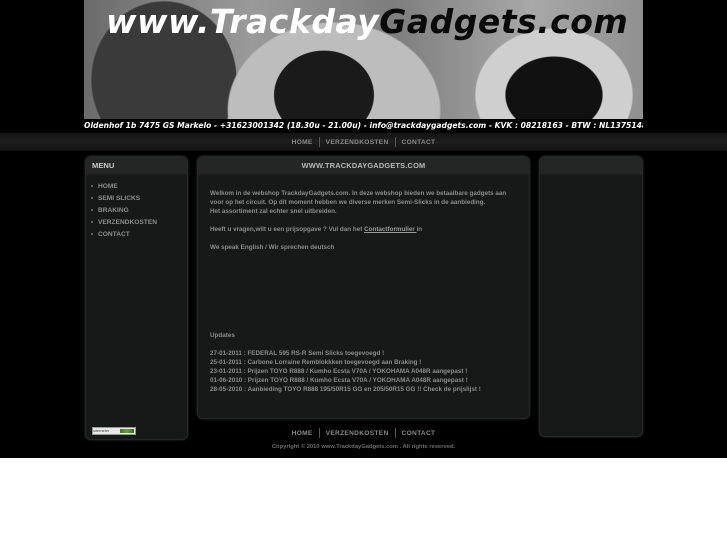 This screenshot has width=727, height=545. Describe the element at coordinates (127, 222) in the screenshot. I see `sidebar-item-label: VERZENDKOSTEN` at that location.